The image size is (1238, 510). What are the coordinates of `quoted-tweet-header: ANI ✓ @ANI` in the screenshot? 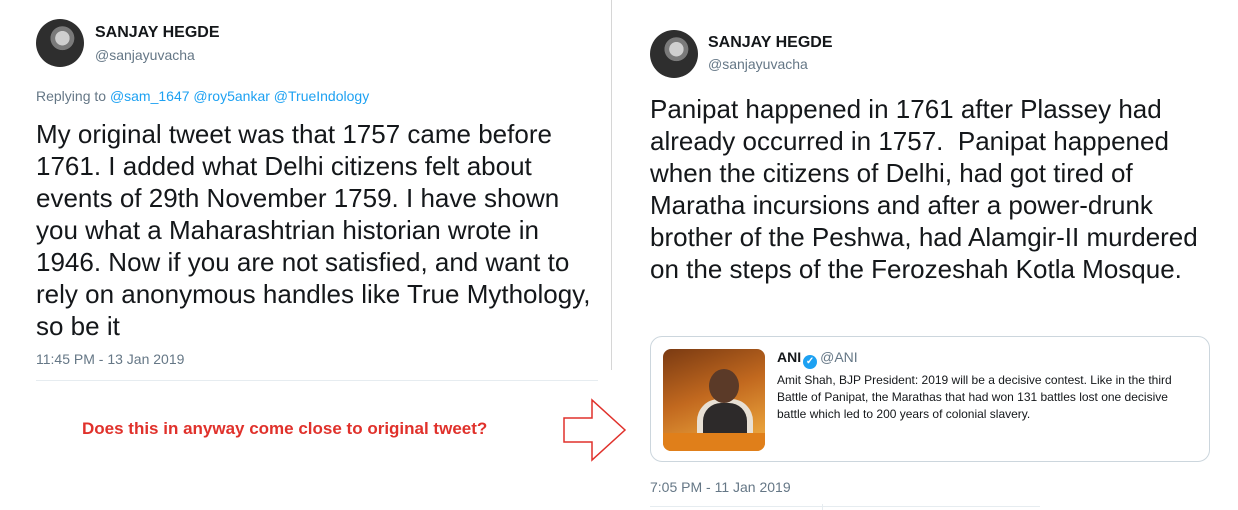 It's located at (817, 359).